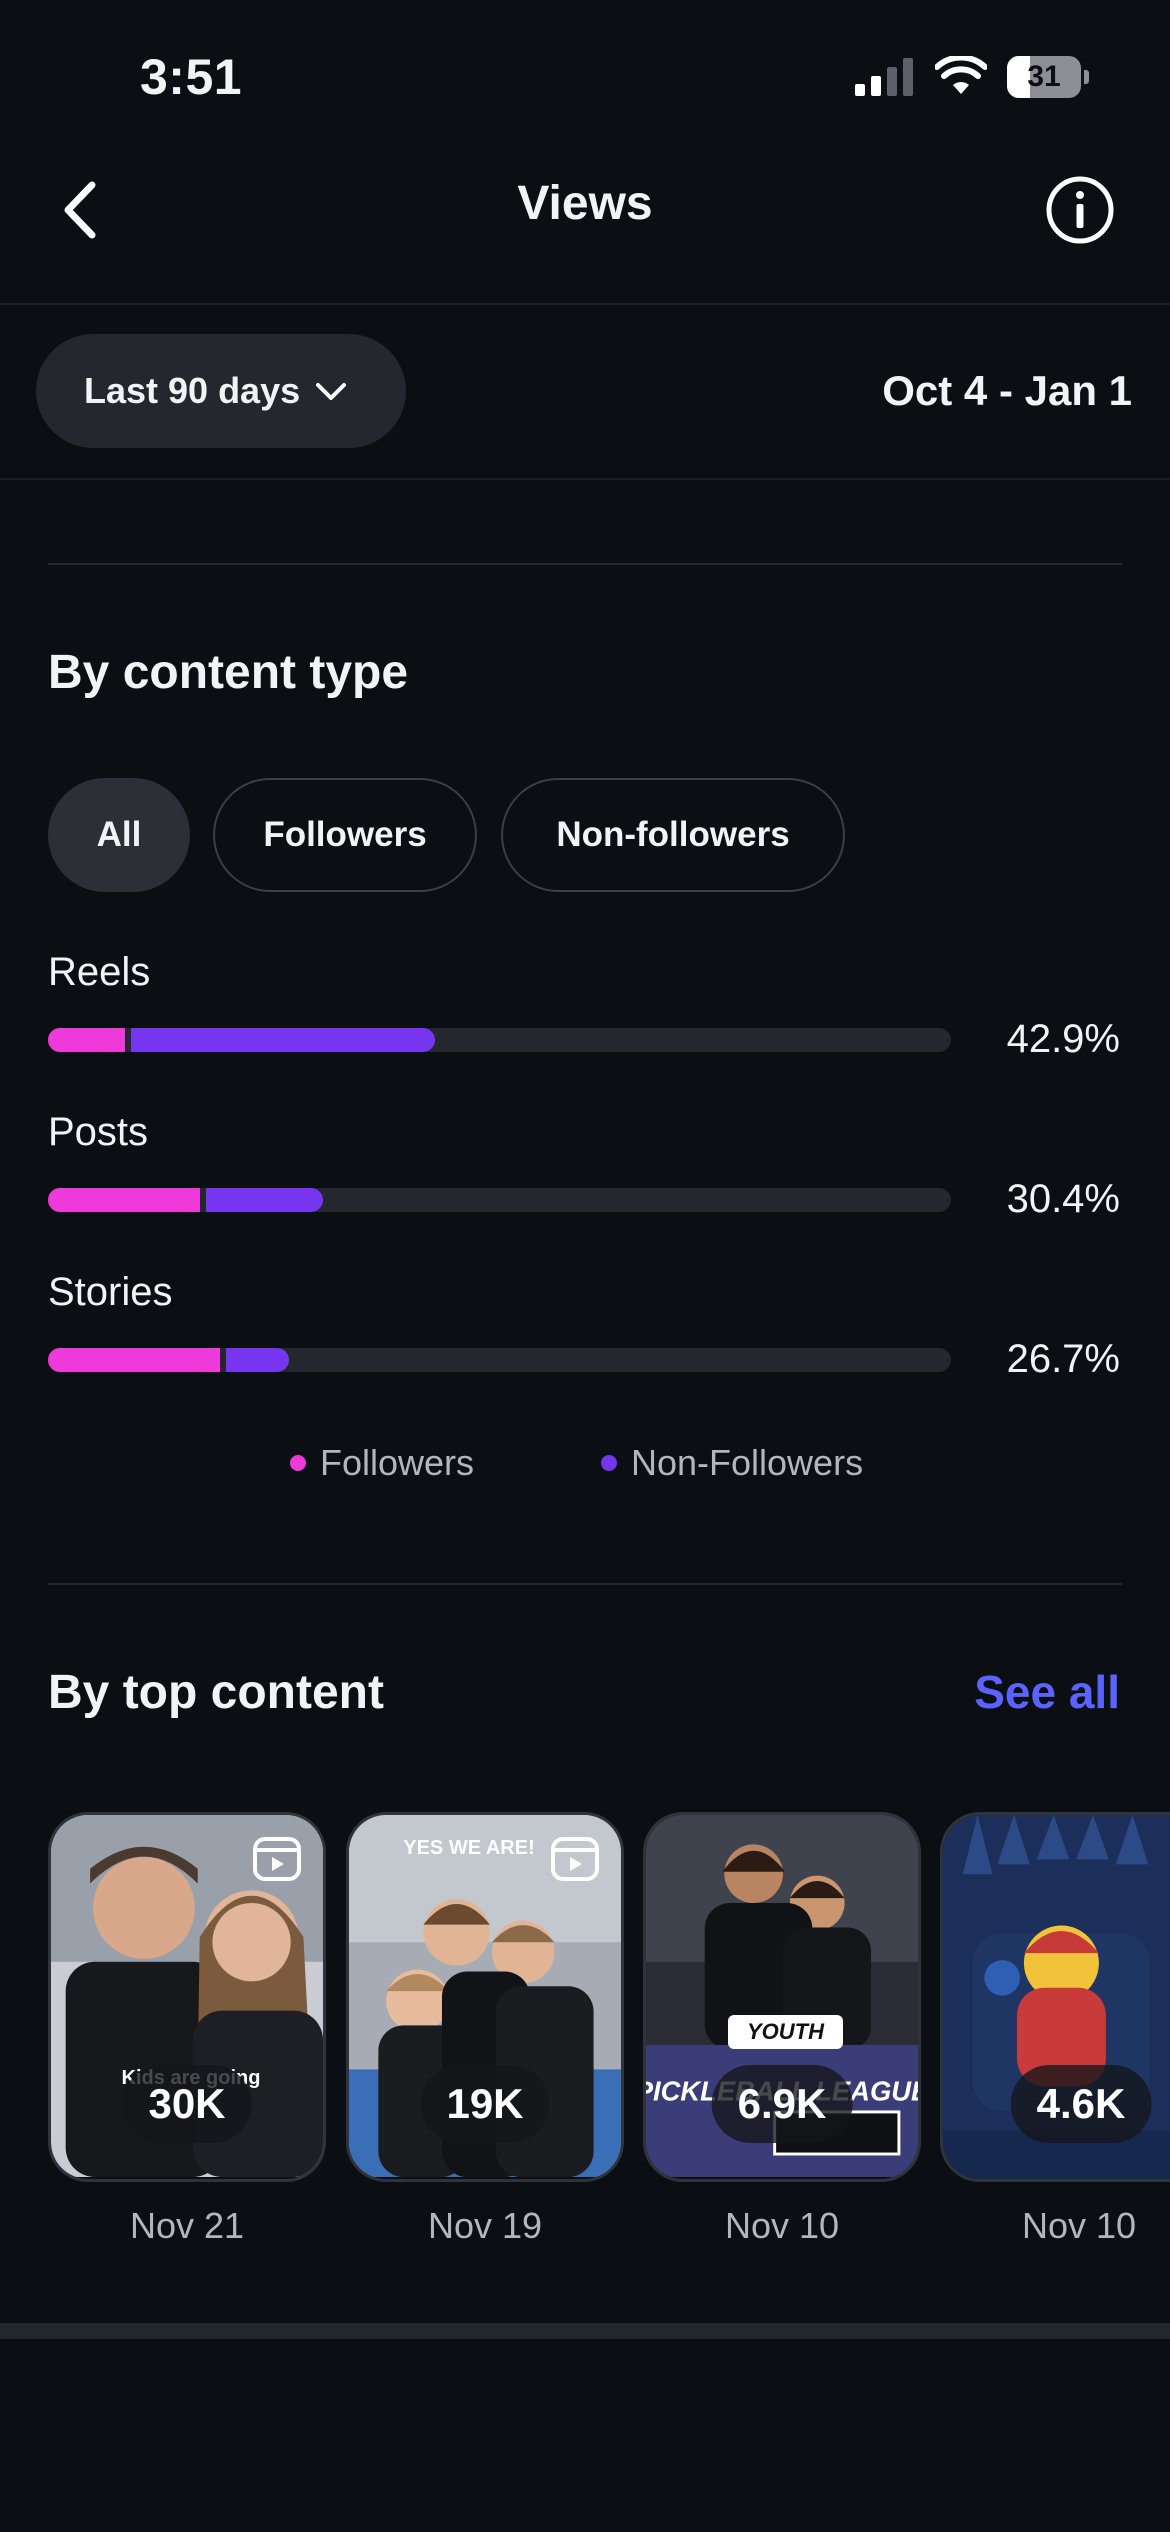  What do you see at coordinates (345, 835) in the screenshot?
I see `tab-followers: Followers` at bounding box center [345, 835].